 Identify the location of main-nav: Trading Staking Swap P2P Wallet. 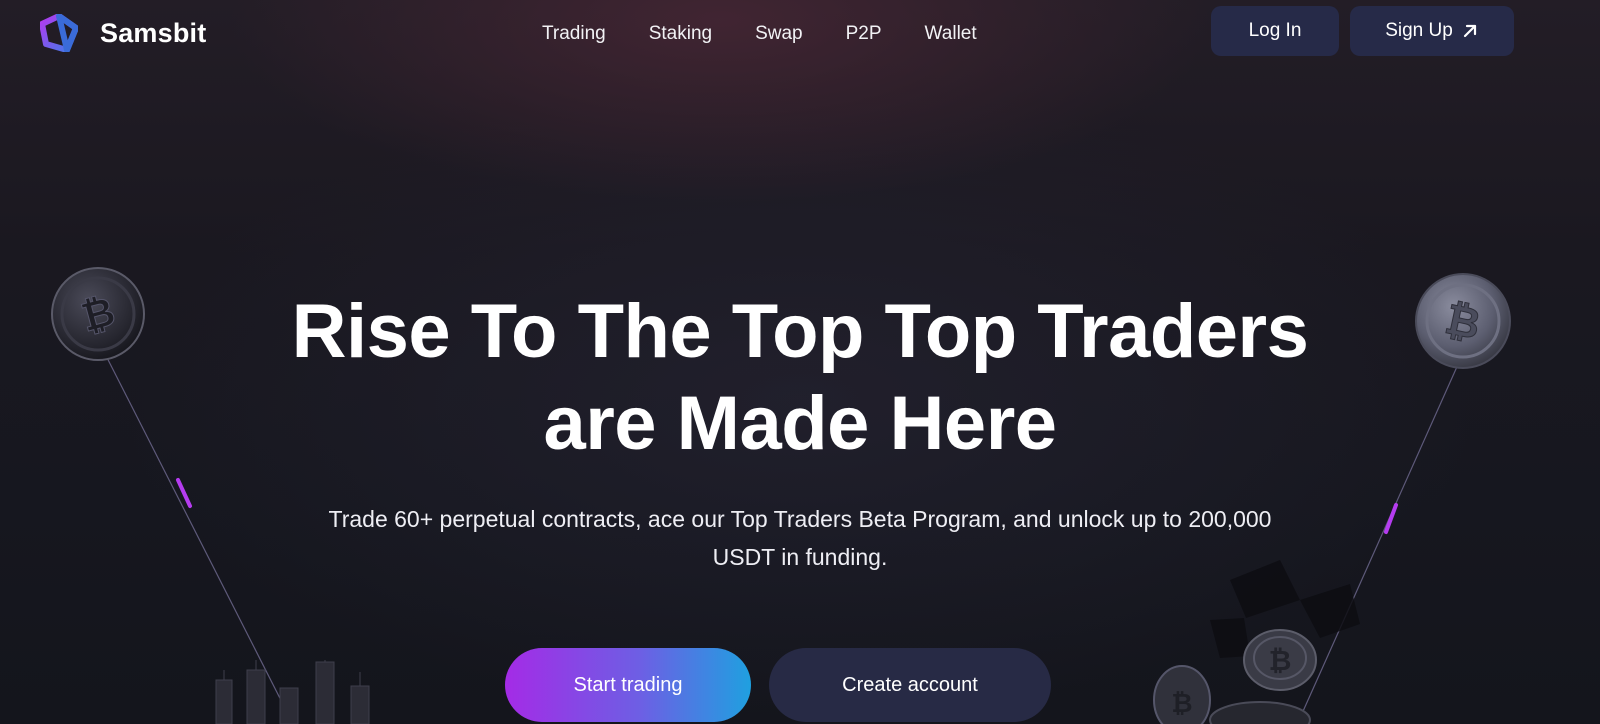
(759, 34).